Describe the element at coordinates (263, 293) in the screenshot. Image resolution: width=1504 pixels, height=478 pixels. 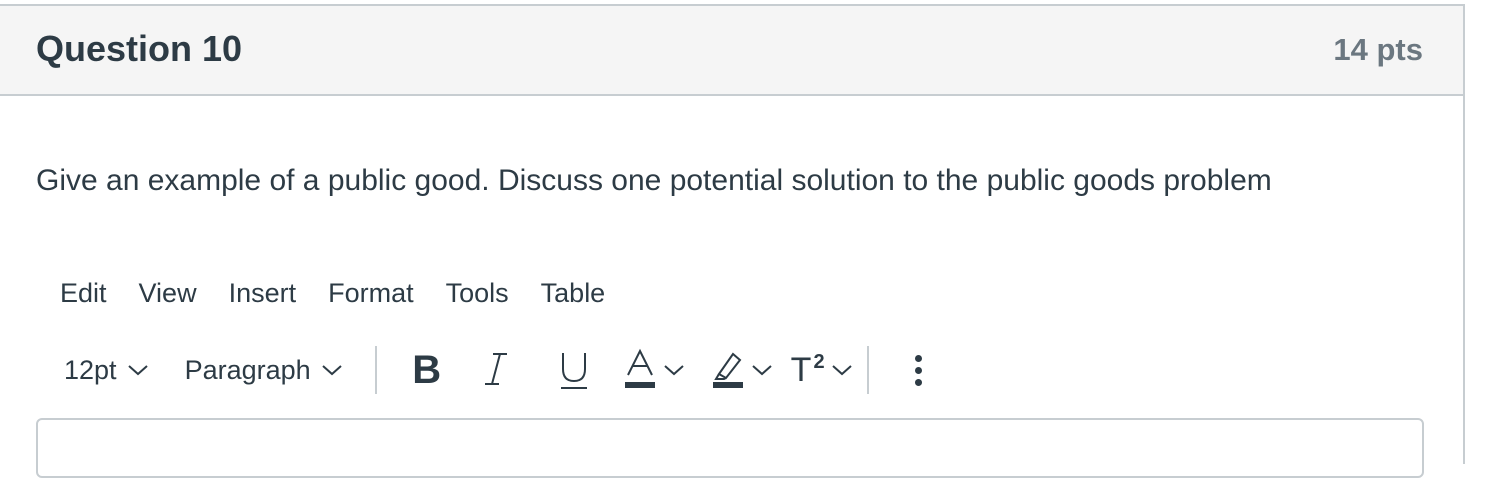
I see `menu-insert: Insert` at that location.